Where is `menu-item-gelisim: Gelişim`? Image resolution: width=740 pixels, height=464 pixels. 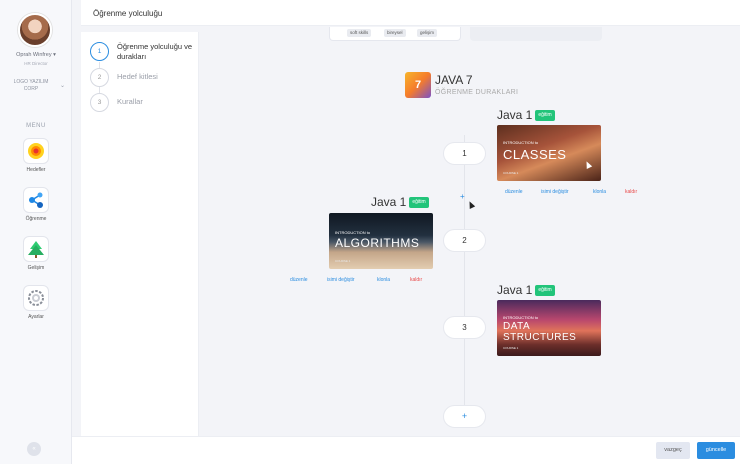 menu-item-gelisim: Gelişim is located at coordinates (36, 258).